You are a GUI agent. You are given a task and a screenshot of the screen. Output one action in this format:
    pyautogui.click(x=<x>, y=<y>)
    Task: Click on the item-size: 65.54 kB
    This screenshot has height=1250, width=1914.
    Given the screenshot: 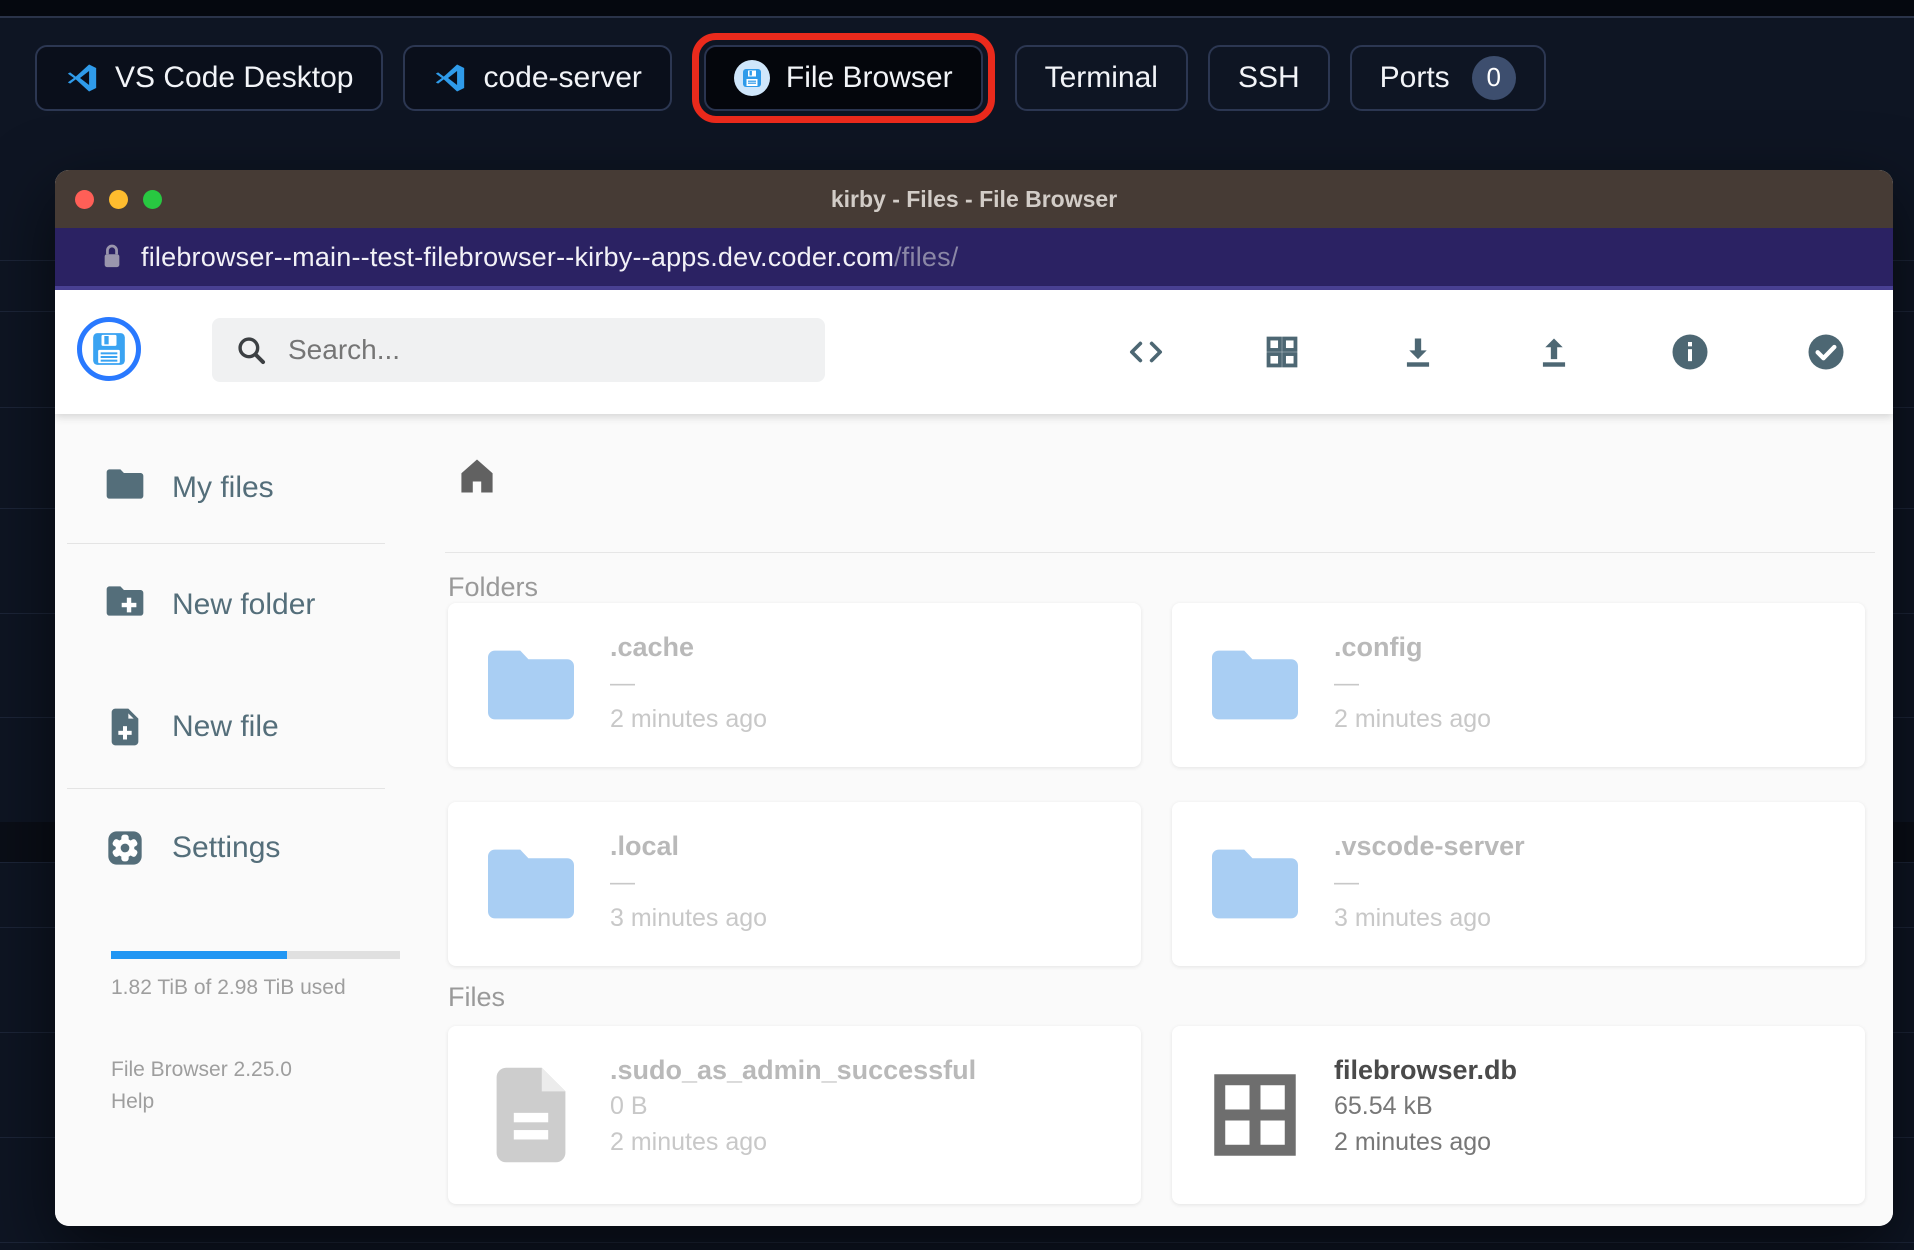 What is the action you would take?
    pyautogui.click(x=1383, y=1106)
    